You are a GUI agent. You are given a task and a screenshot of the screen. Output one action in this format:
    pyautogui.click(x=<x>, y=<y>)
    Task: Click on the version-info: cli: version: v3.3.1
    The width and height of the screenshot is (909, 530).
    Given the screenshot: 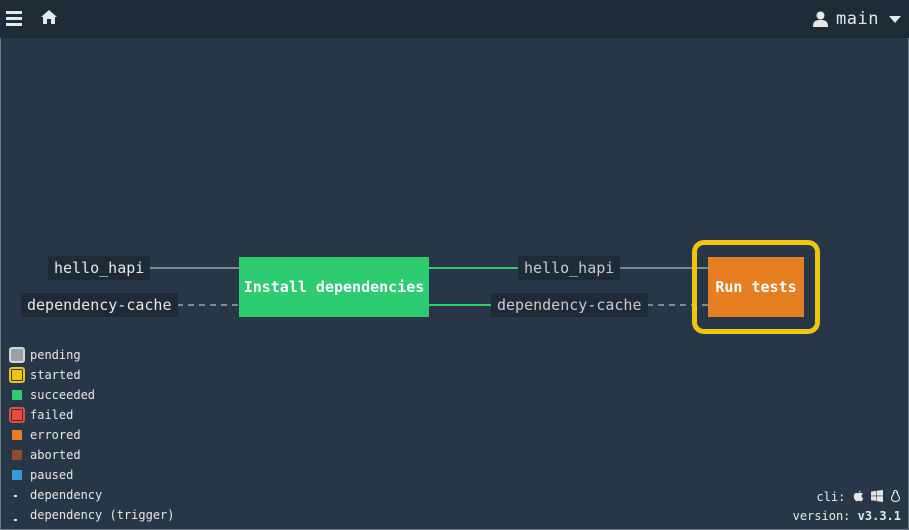 What is the action you would take?
    pyautogui.click(x=847, y=507)
    